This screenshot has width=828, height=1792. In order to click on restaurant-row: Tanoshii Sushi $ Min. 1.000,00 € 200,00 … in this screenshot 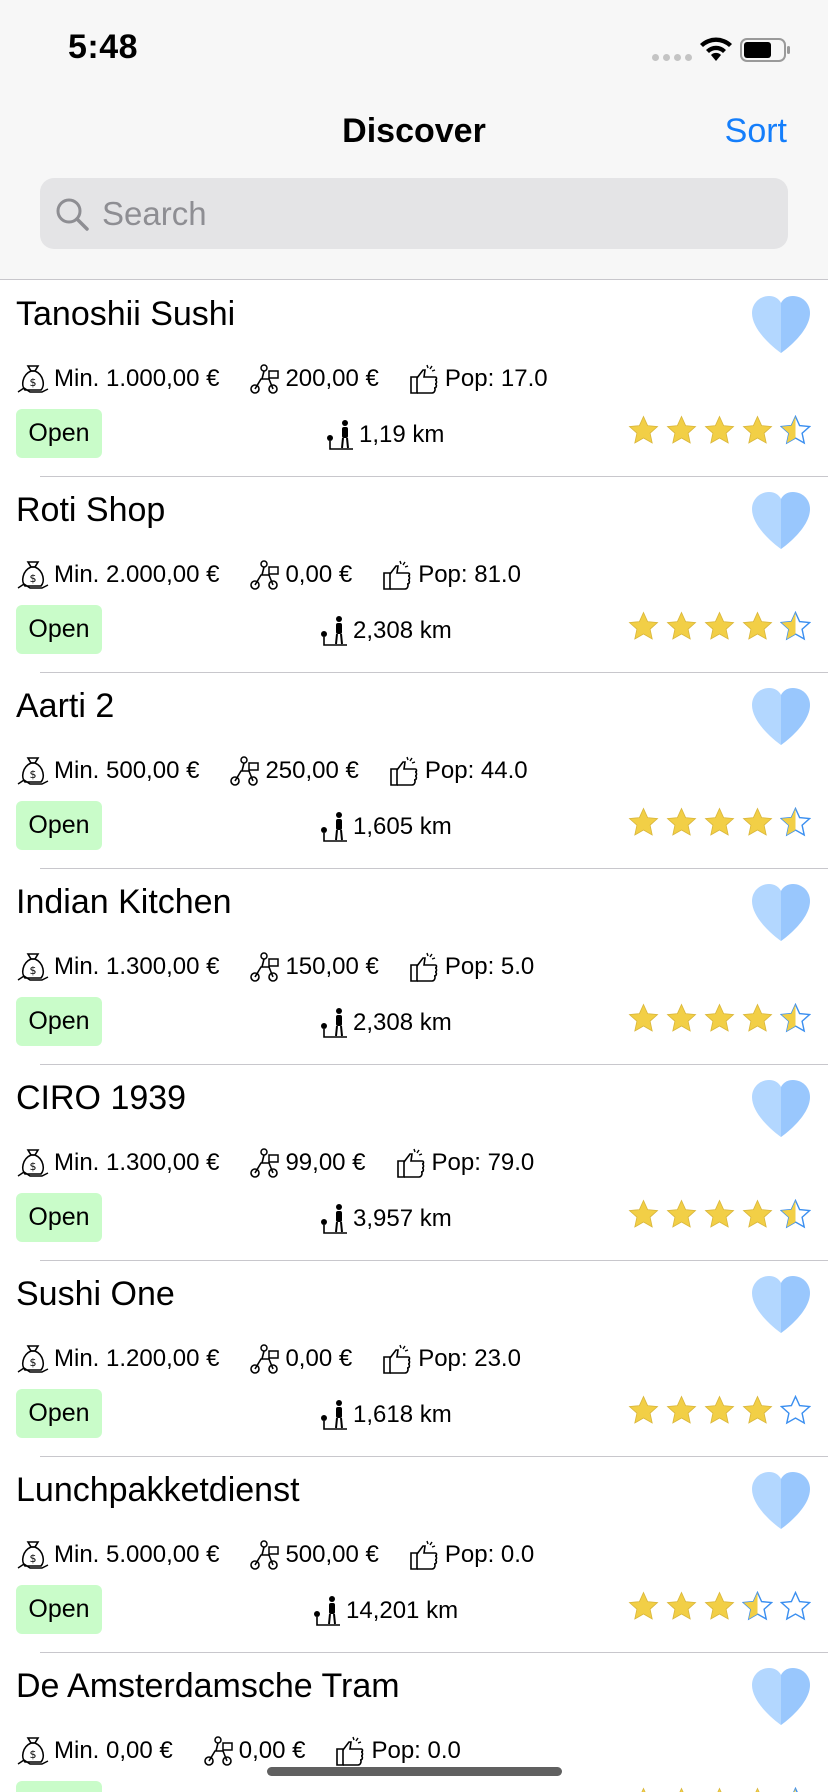, I will do `click(414, 379)`.